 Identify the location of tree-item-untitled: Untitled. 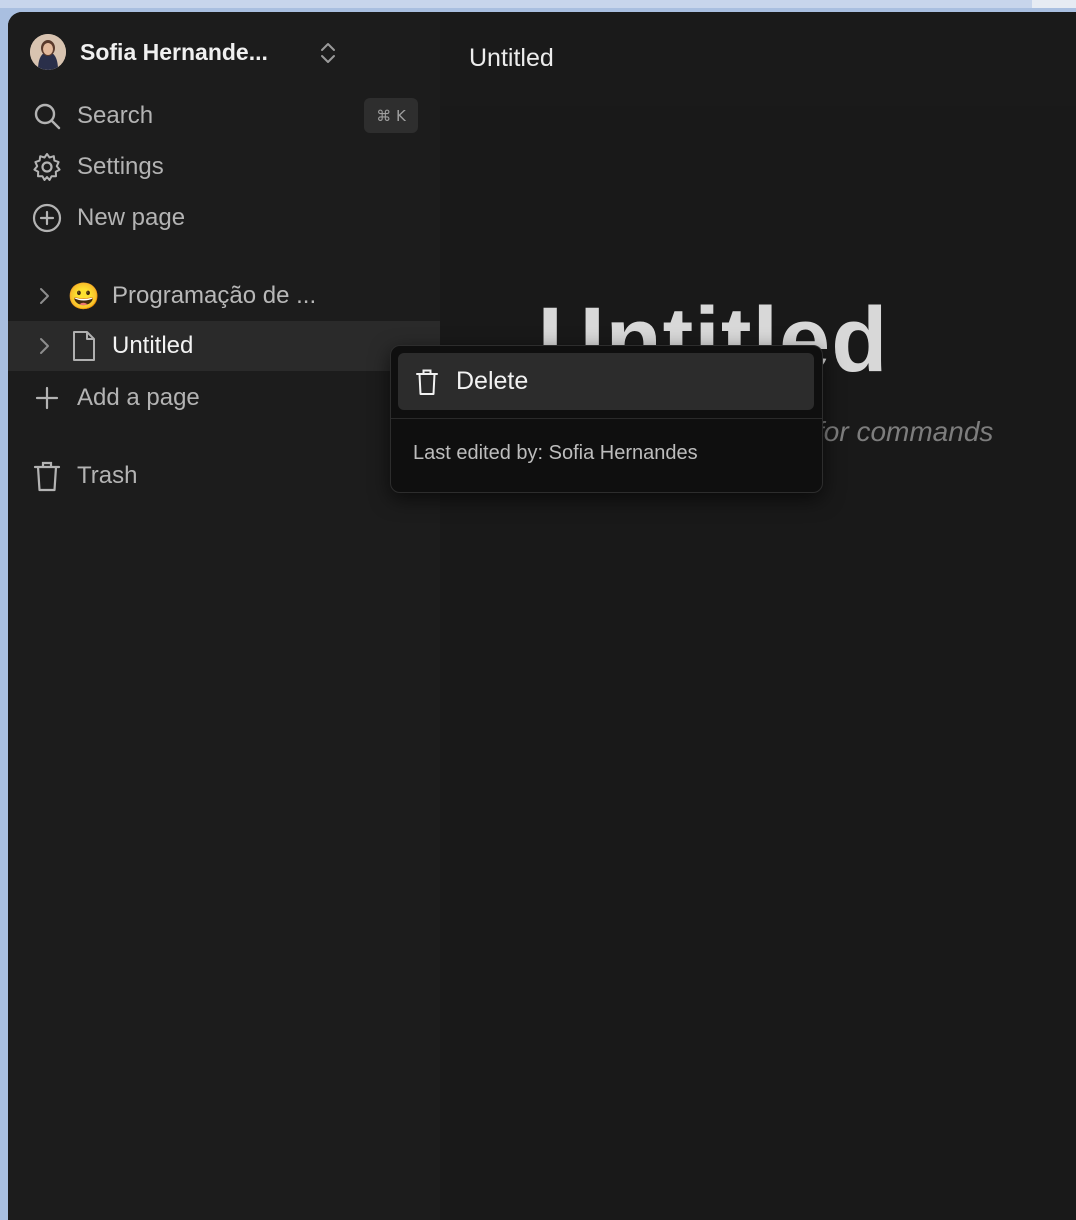
(224, 346).